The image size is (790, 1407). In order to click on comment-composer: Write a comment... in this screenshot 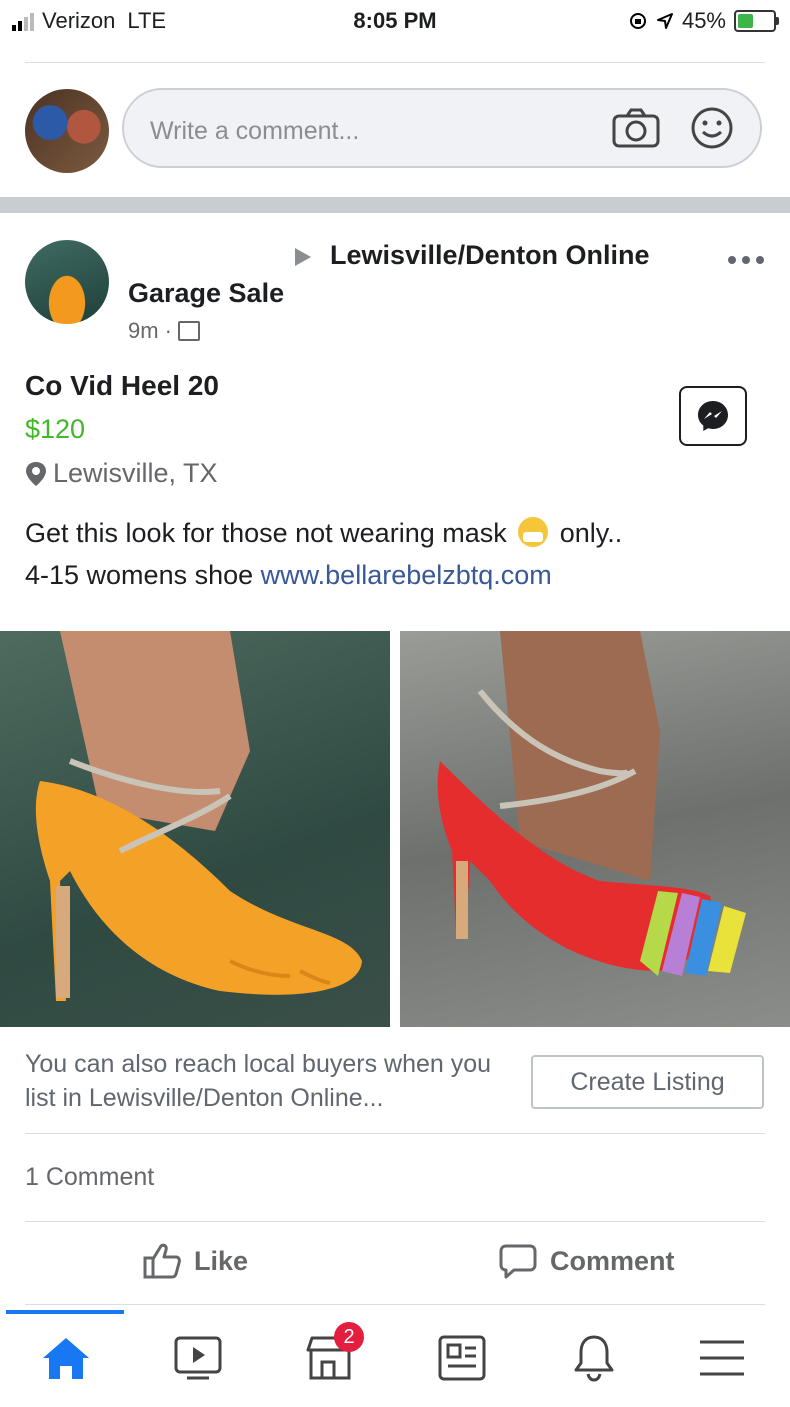, I will do `click(395, 131)`.